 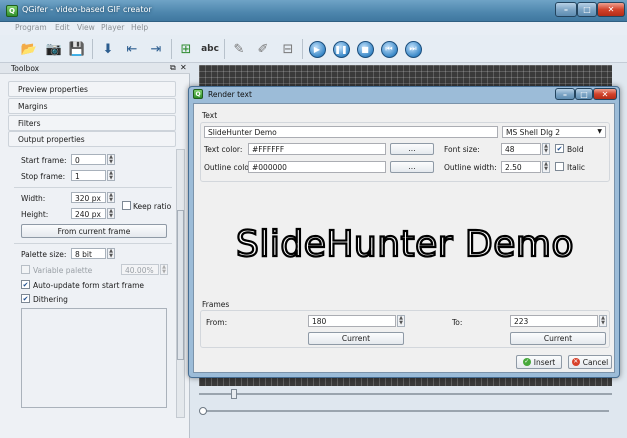 I want to click on menu-view: View, so click(x=86, y=27).